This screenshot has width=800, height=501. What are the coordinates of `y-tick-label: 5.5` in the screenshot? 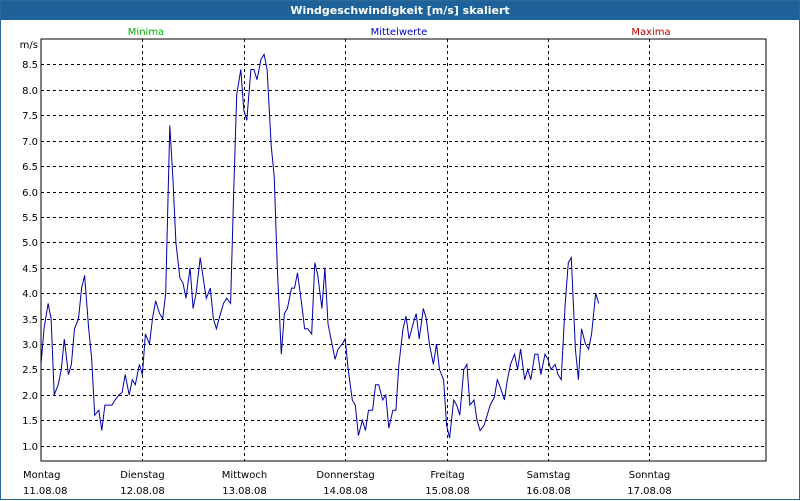 It's located at (30, 218).